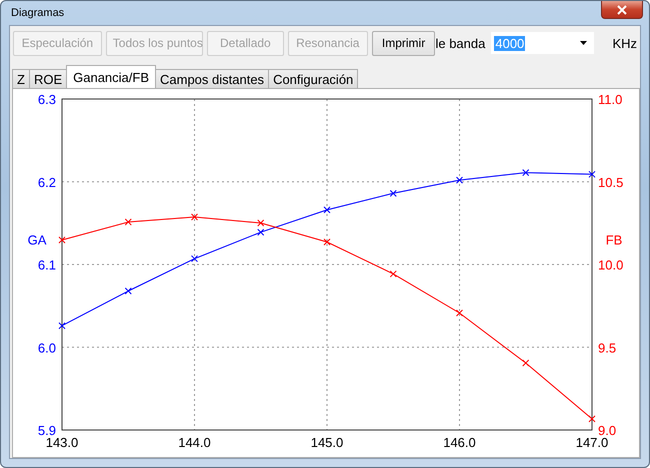  What do you see at coordinates (212, 78) in the screenshot?
I see `tab: Campos distantes` at bounding box center [212, 78].